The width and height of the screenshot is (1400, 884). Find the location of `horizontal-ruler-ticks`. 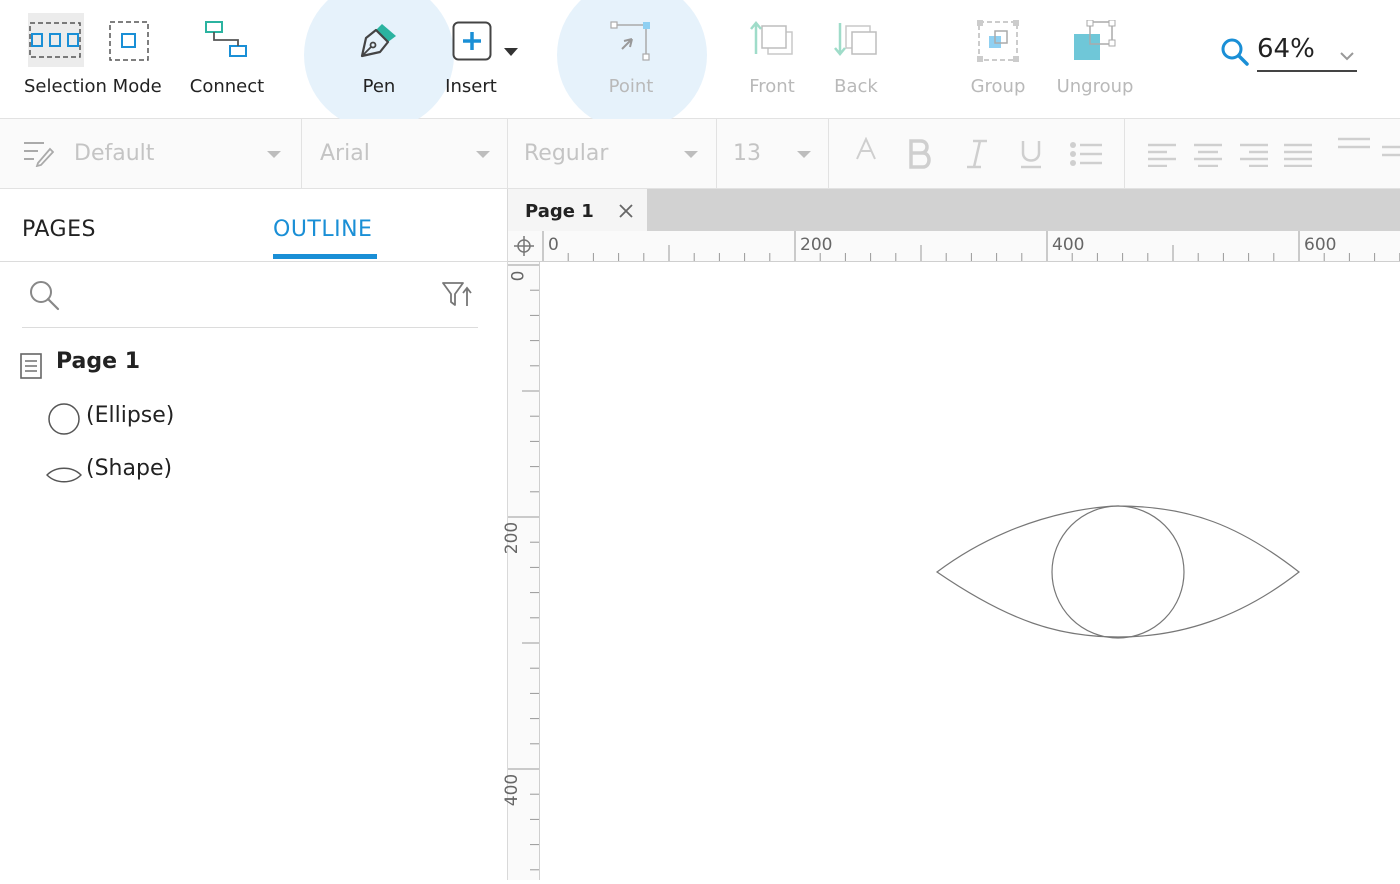

horizontal-ruler-ticks is located at coordinates (971, 246).